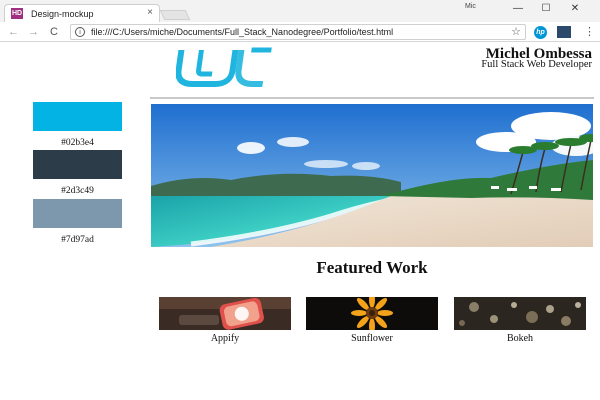 This screenshot has width=600, height=400. I want to click on browser-tab: HD Design-mockup ×, so click(82, 13).